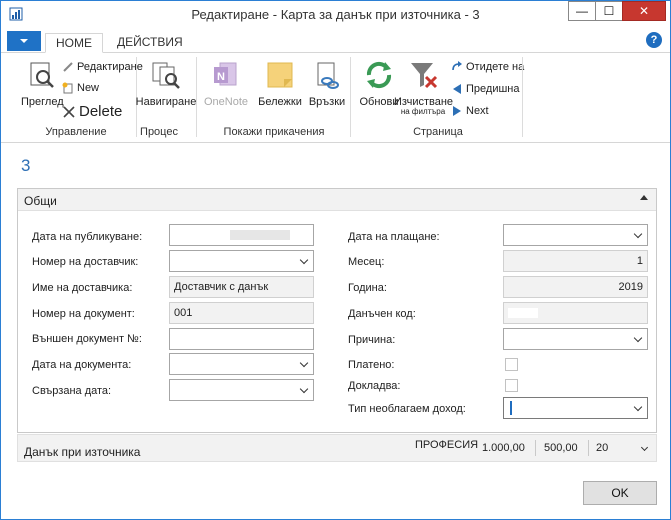  Describe the element at coordinates (68, 88) in the screenshot. I see `new-star-icon` at that location.